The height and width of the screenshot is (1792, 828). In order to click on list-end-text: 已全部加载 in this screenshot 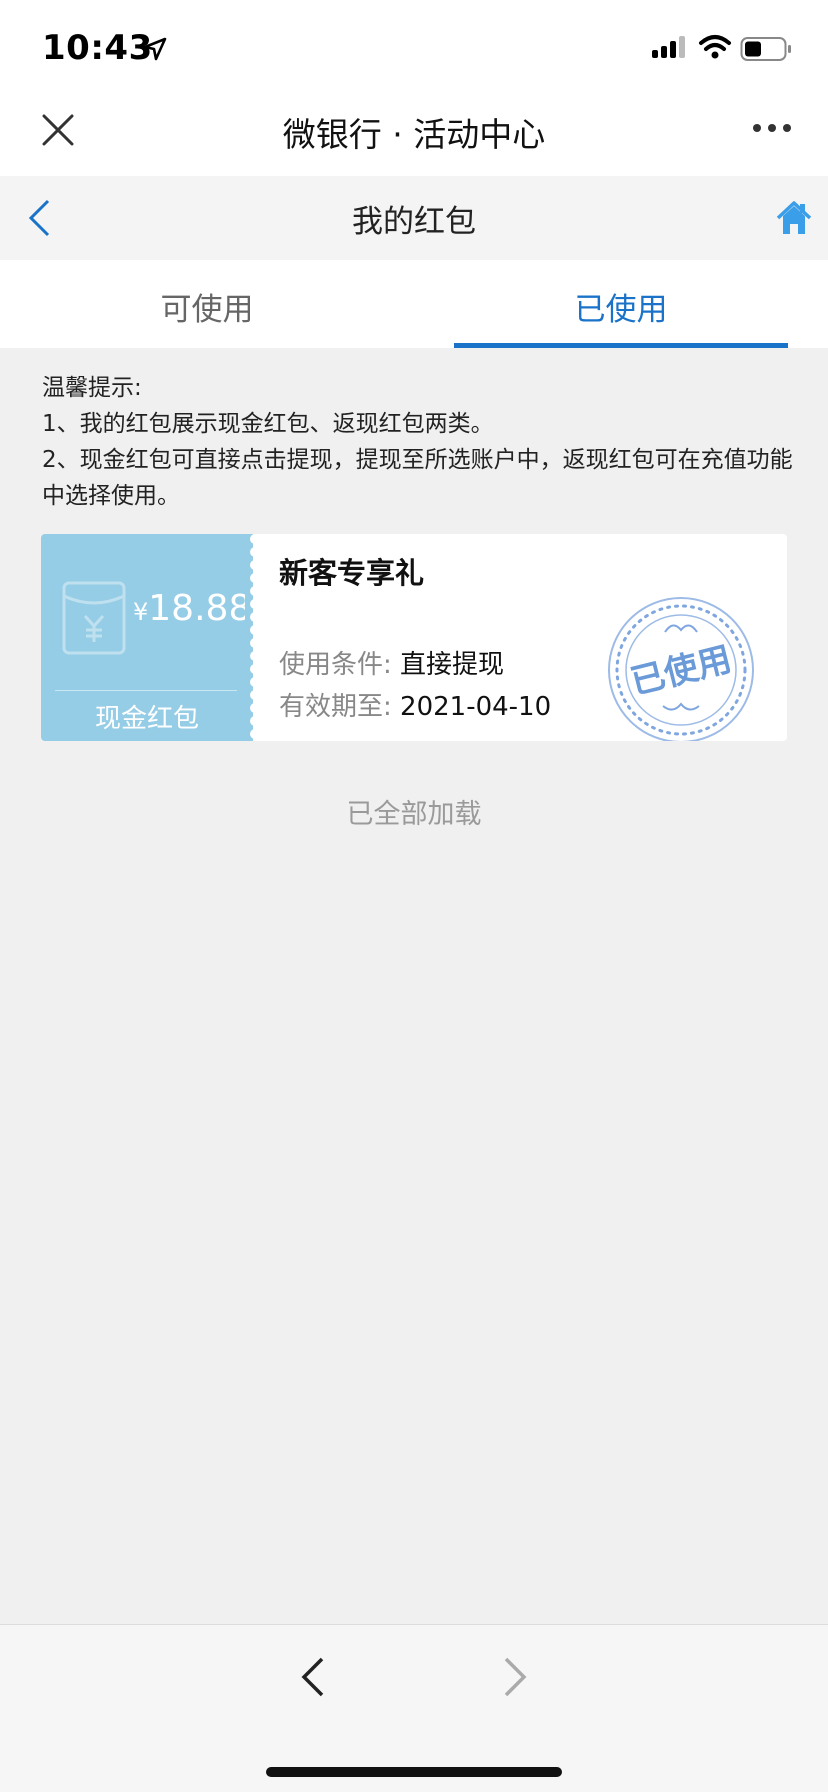, I will do `click(414, 814)`.